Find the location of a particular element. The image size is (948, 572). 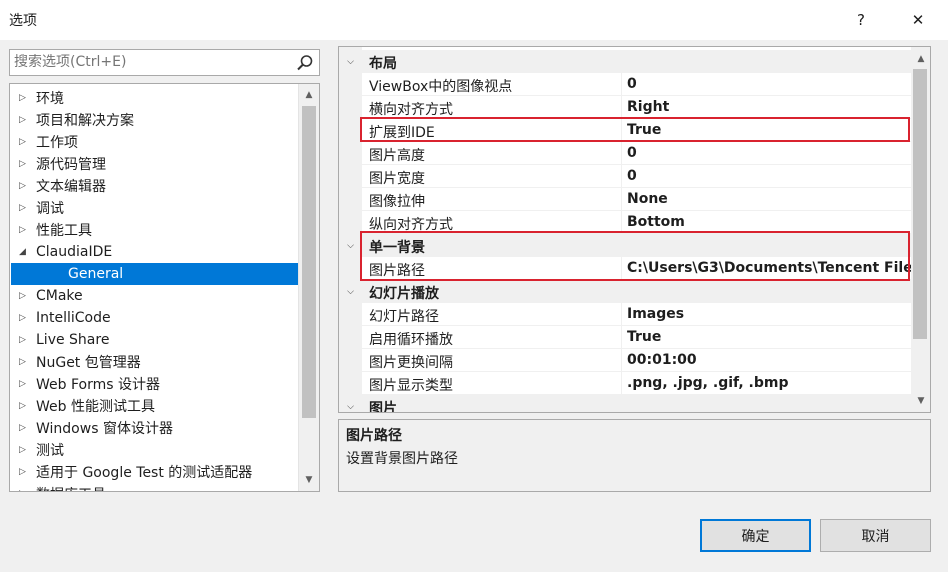

property-row: 图片高度 0 is located at coordinates (625, 153).